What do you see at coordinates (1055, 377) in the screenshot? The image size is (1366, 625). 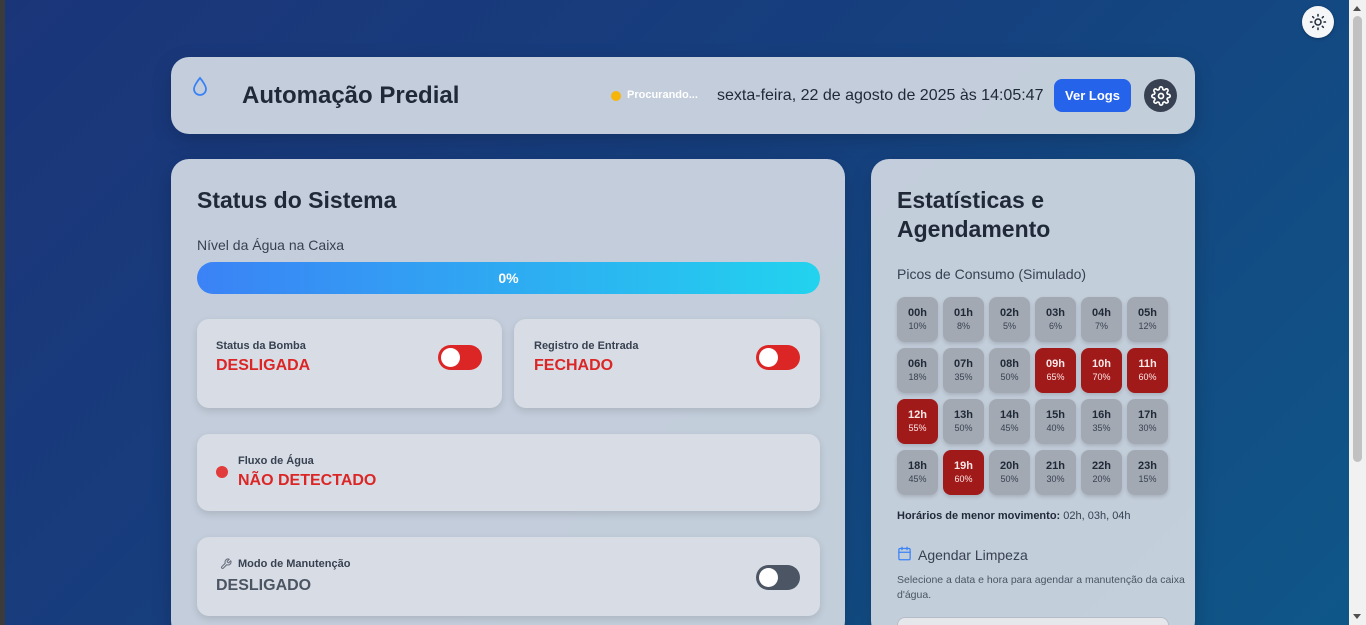 I see `hour-consumption-percent: 65%` at bounding box center [1055, 377].